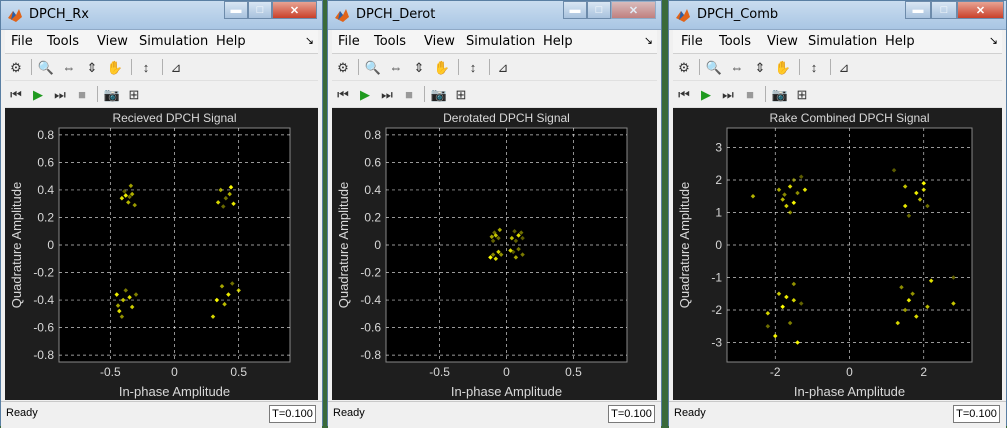  Describe the element at coordinates (716, 278) in the screenshot. I see `y-tick-label: -1` at that location.